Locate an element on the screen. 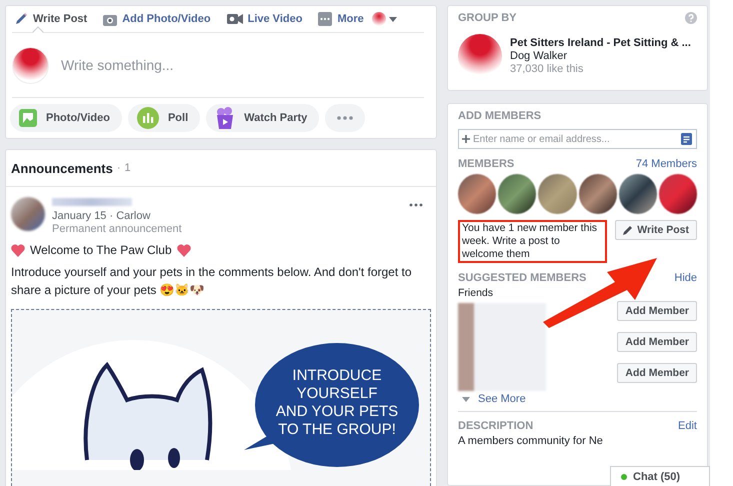 The image size is (733, 486). page-category: Dog Walker is located at coordinates (539, 56).